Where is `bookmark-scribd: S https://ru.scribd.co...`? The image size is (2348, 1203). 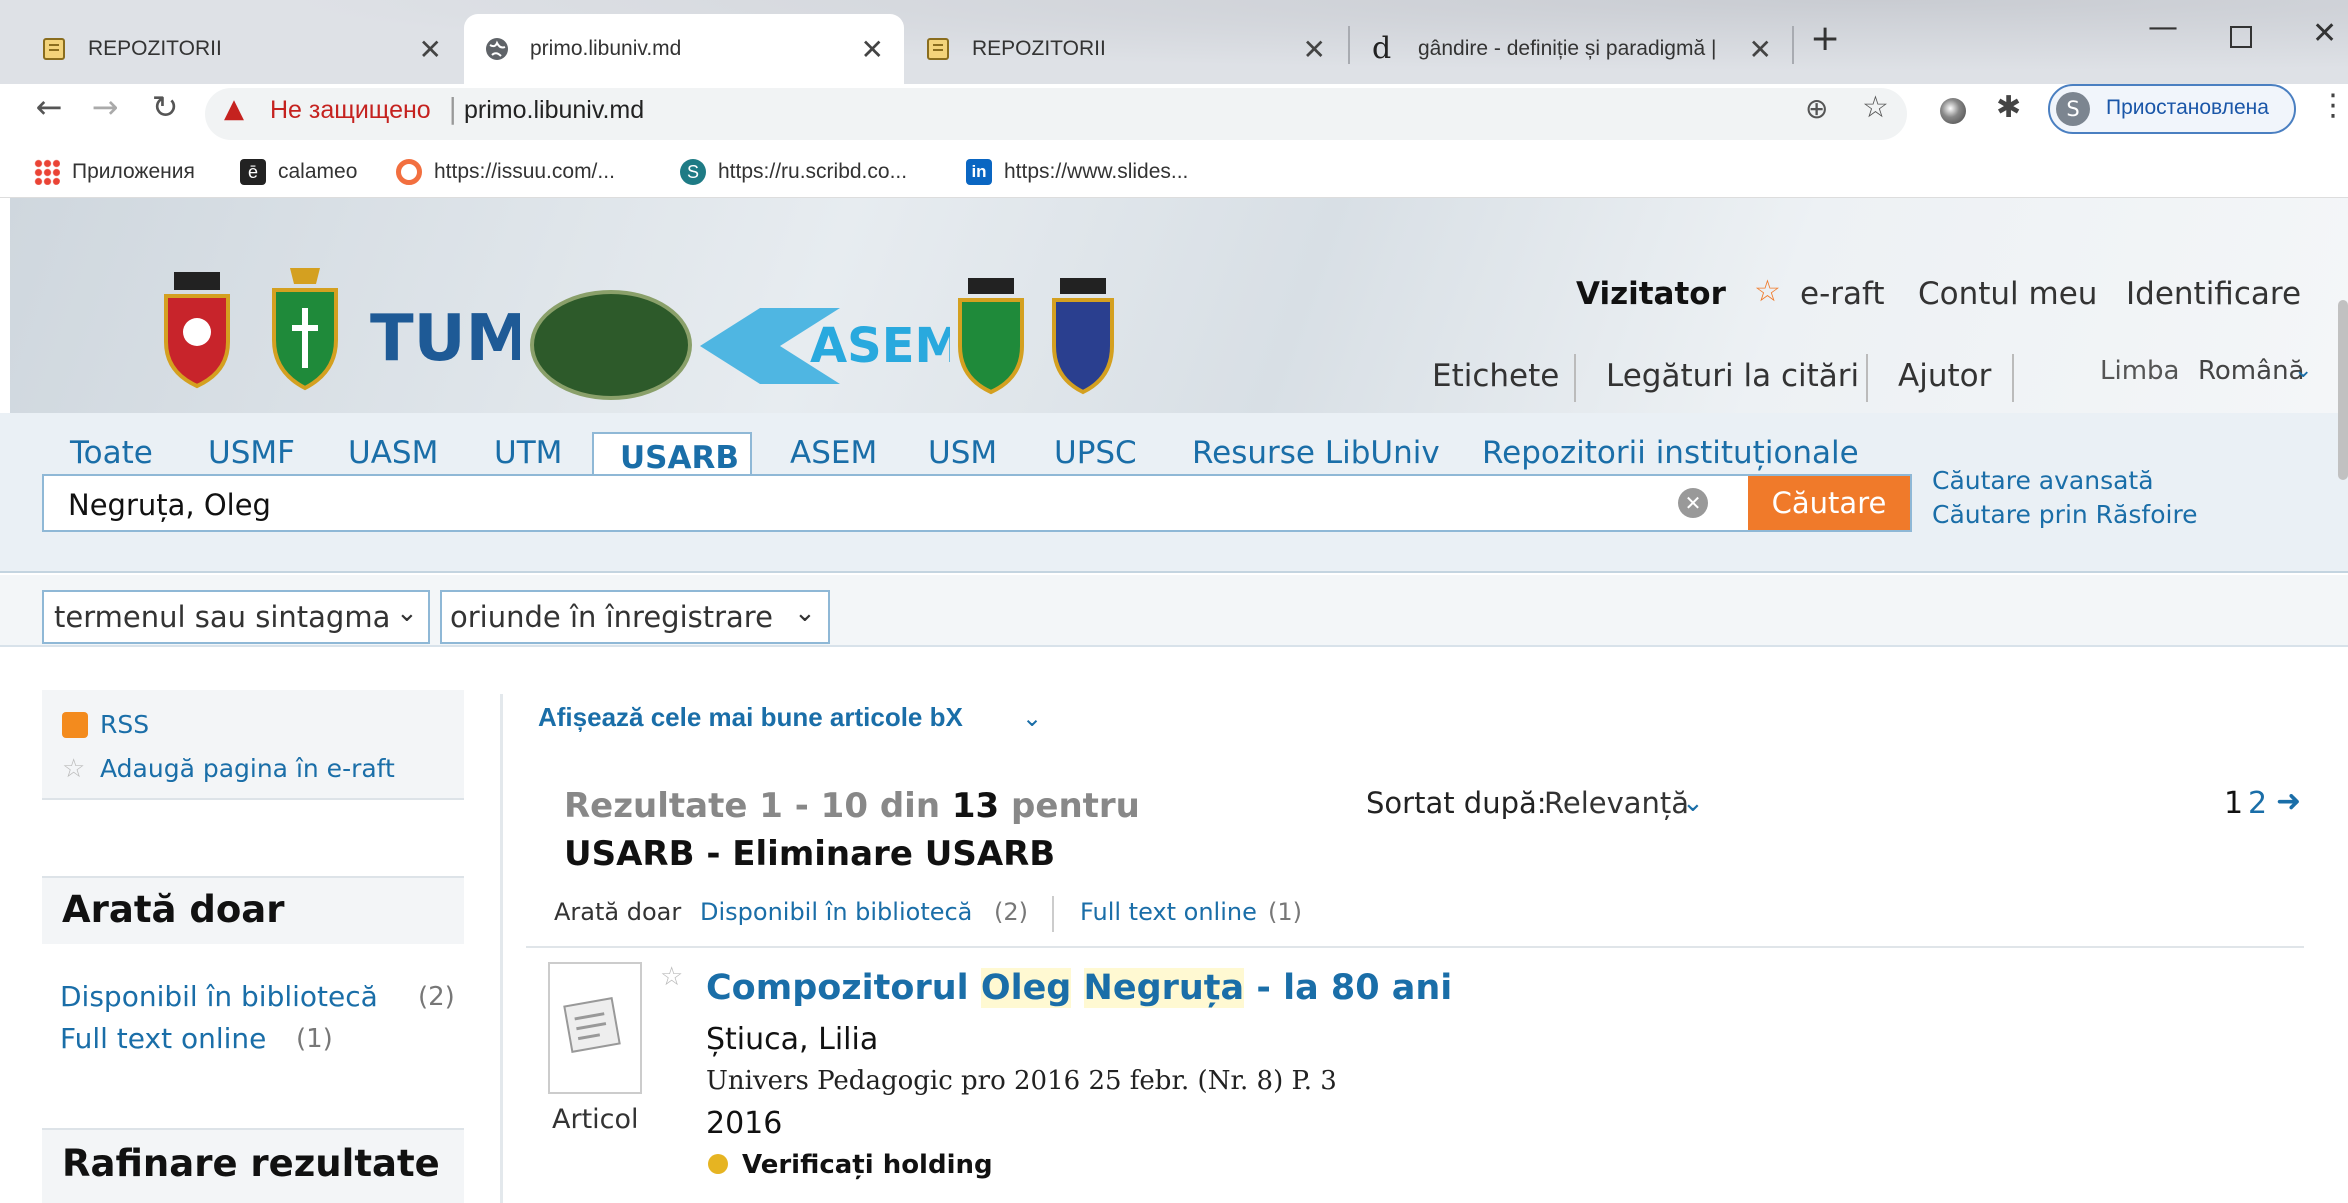 bookmark-scribd: S https://ru.scribd.co... is located at coordinates (793, 172).